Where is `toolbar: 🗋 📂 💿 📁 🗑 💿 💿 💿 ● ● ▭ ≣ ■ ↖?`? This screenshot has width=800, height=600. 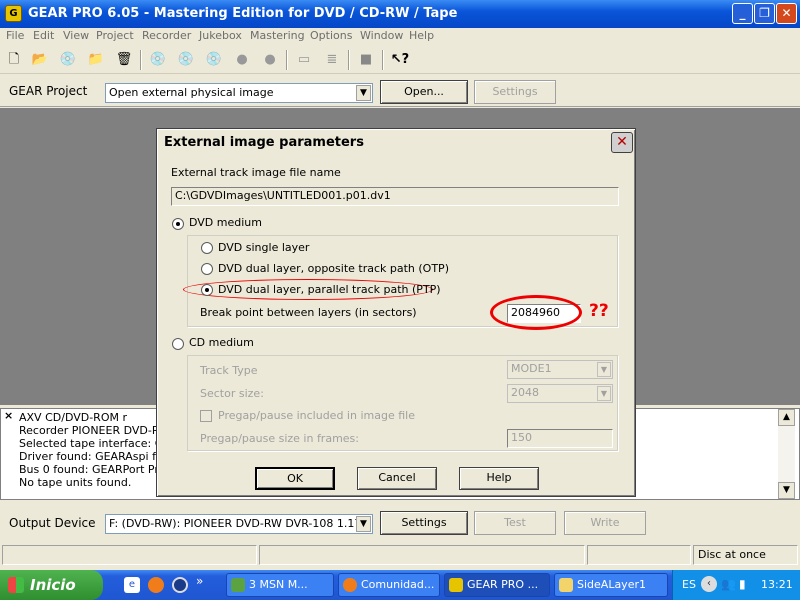
toolbar: 🗋 📂 💿 📁 🗑 💿 💿 💿 ● ● ▭ ≣ ■ ↖? is located at coordinates (400, 60).